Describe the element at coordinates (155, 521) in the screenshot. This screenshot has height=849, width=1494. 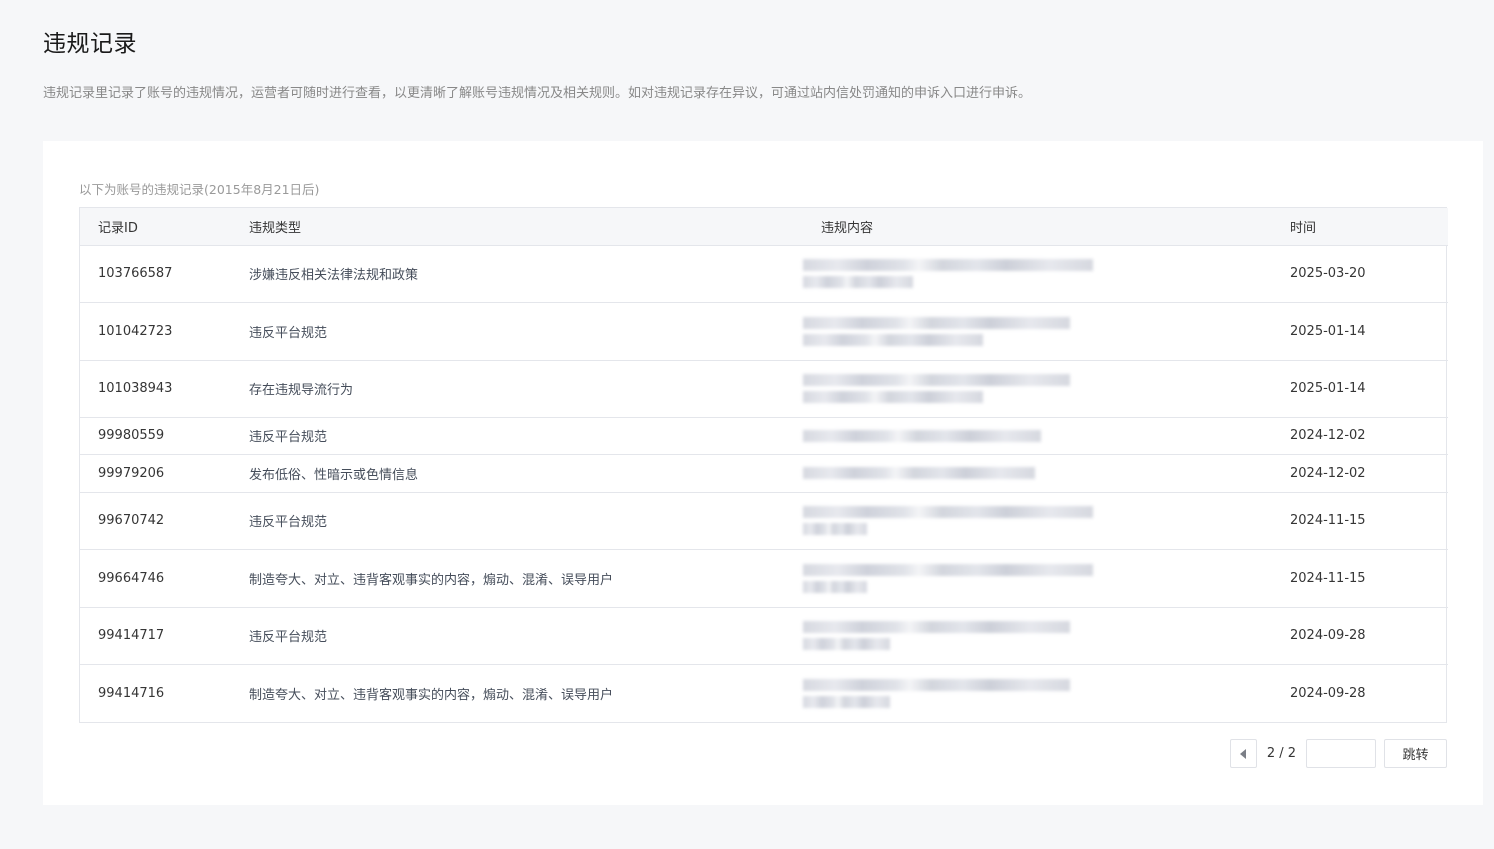
I see `record-id: 99670742` at that location.